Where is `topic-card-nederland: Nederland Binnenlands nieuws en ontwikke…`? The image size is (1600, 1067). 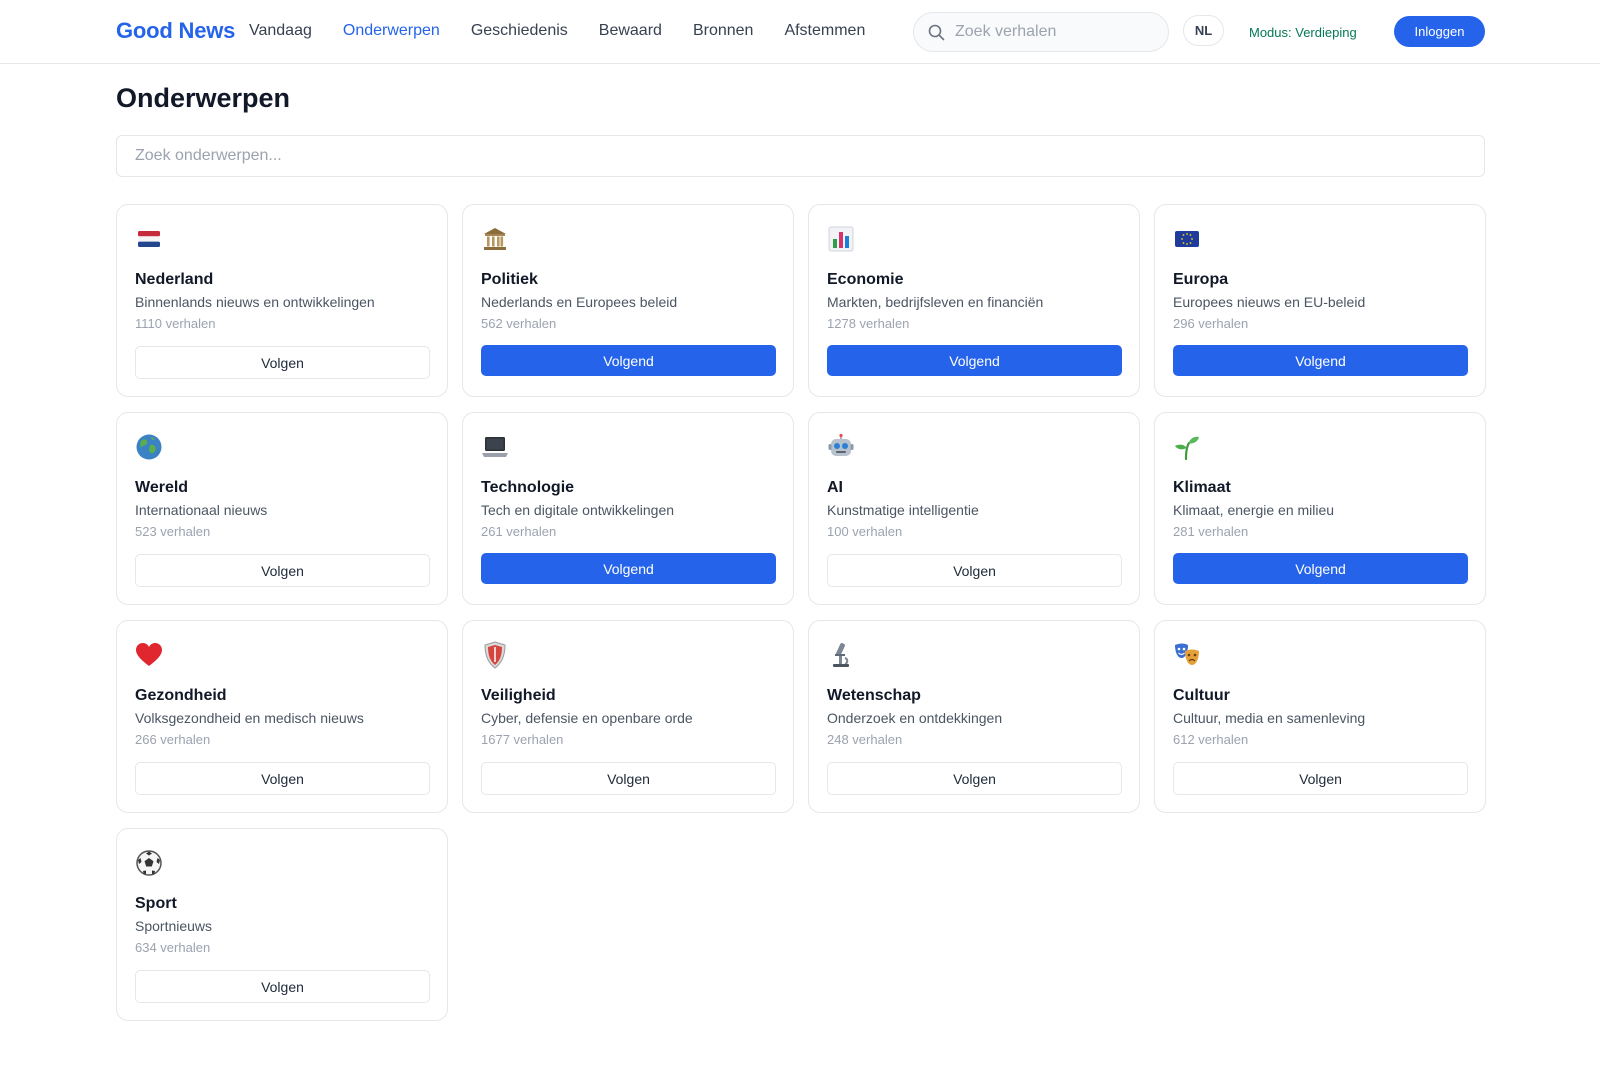 topic-card-nederland: Nederland Binnenlands nieuws en ontwikke… is located at coordinates (282, 300).